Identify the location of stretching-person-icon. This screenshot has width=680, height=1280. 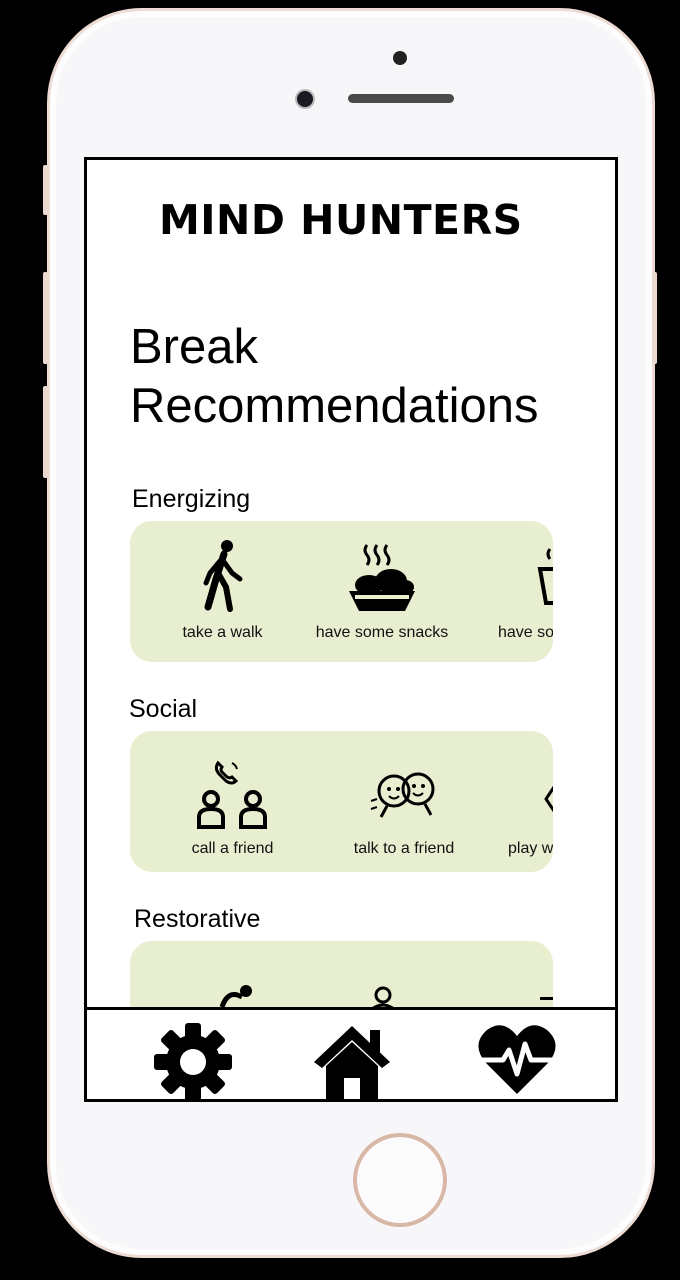
(235, 996).